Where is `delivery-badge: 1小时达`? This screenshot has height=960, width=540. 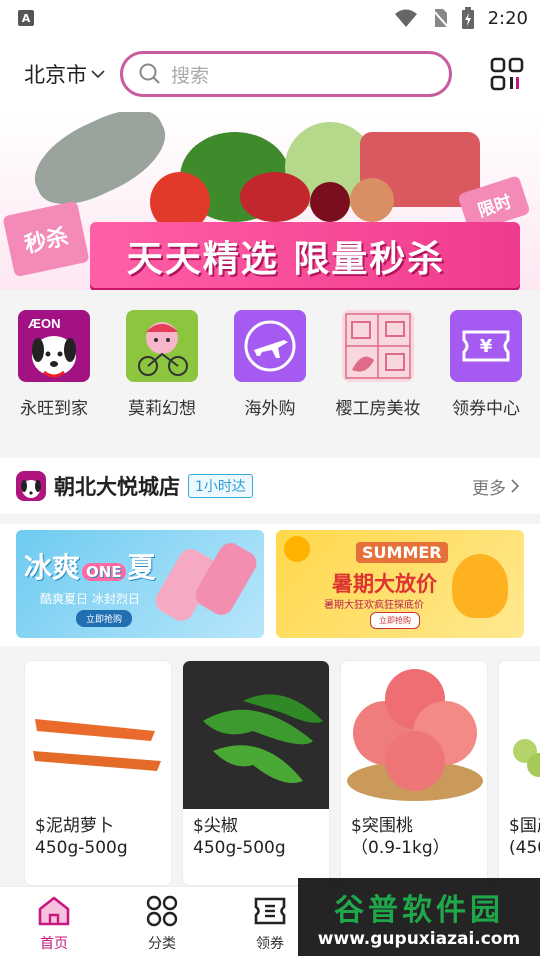 delivery-badge: 1小时达 is located at coordinates (220, 486).